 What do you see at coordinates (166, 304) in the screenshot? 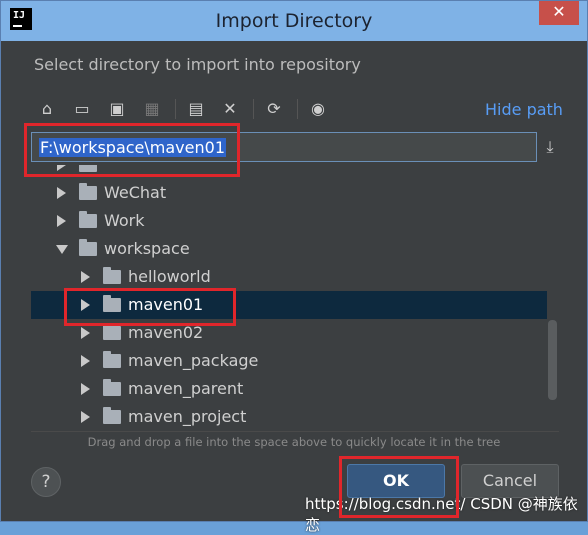
I see `tree-item-label: maven01` at bounding box center [166, 304].